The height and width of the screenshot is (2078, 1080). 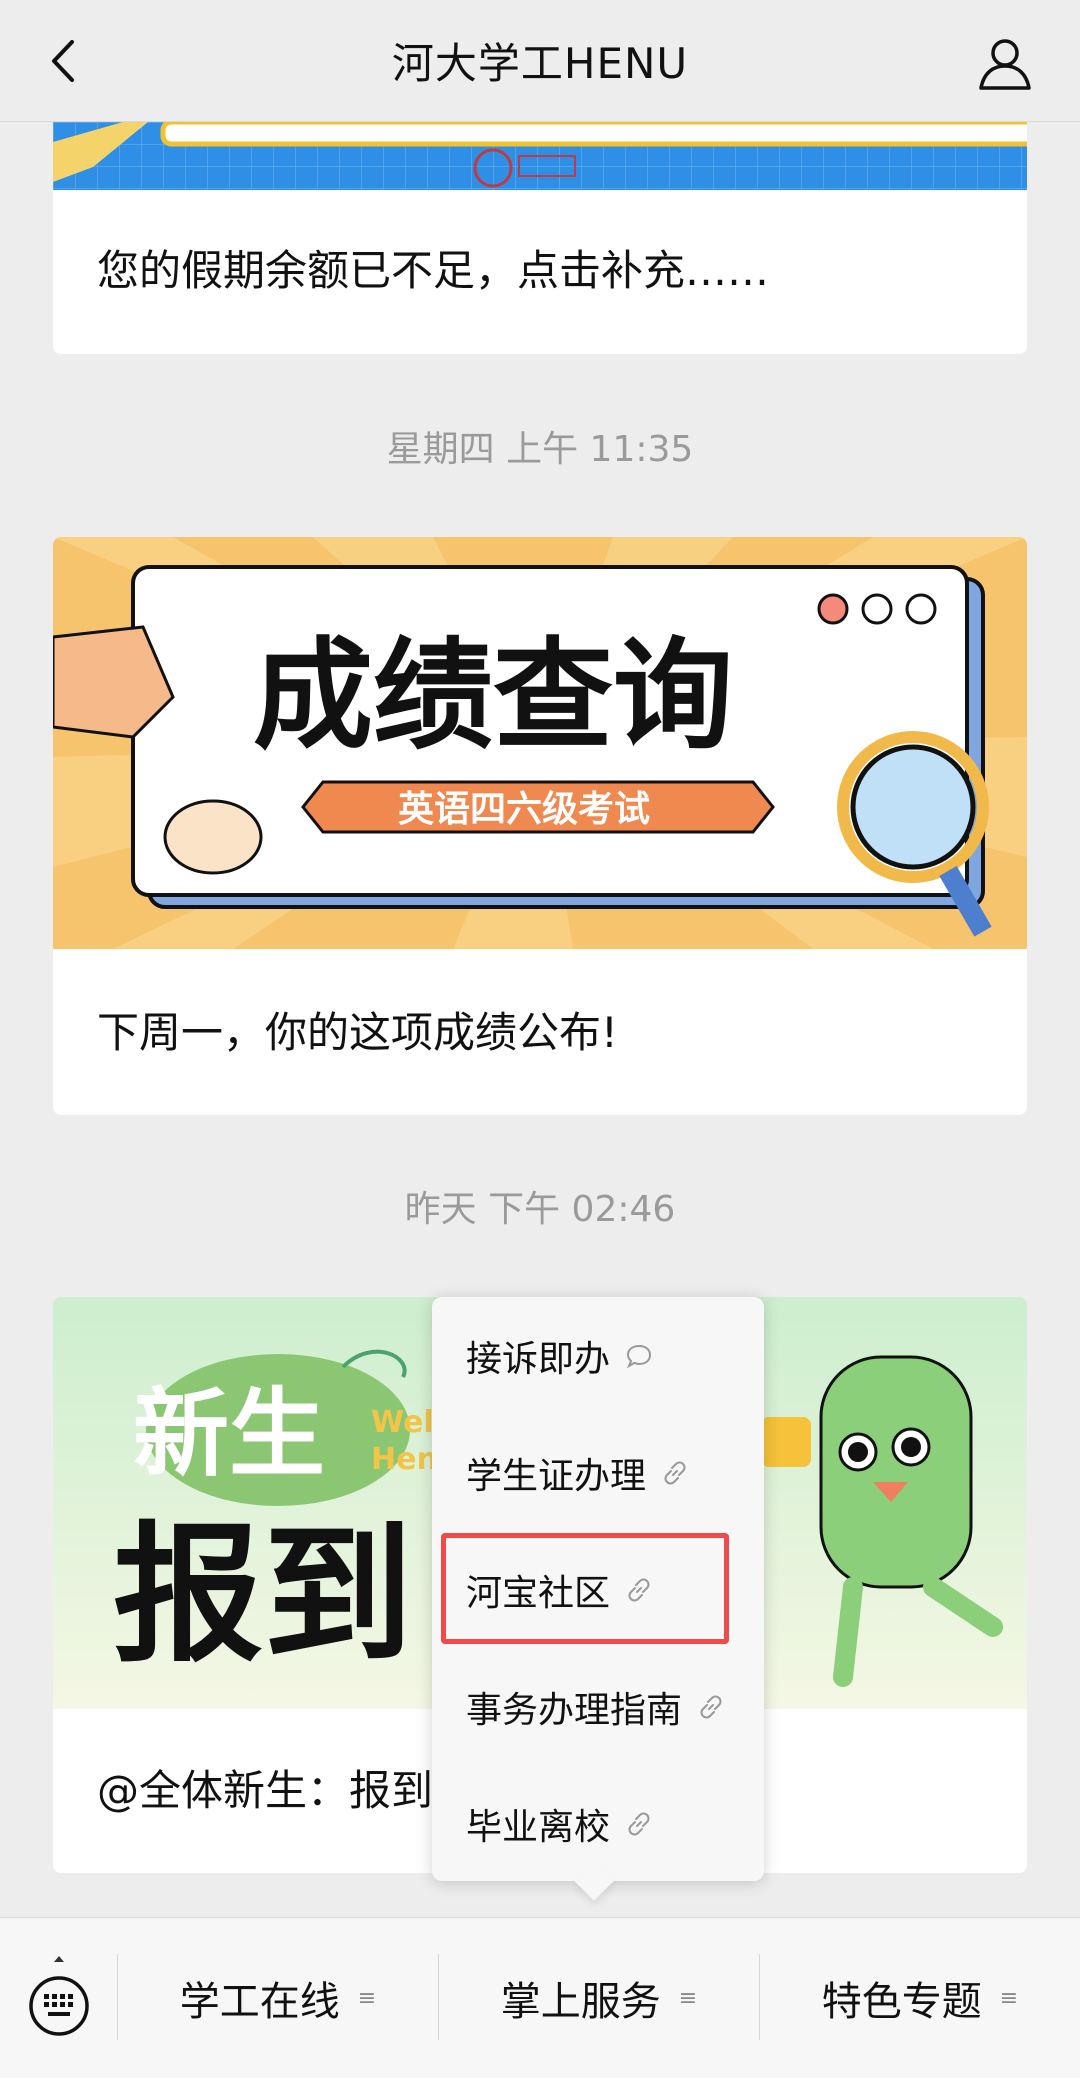 What do you see at coordinates (538, 1827) in the screenshot?
I see `menu-item-label: 毕业离校` at bounding box center [538, 1827].